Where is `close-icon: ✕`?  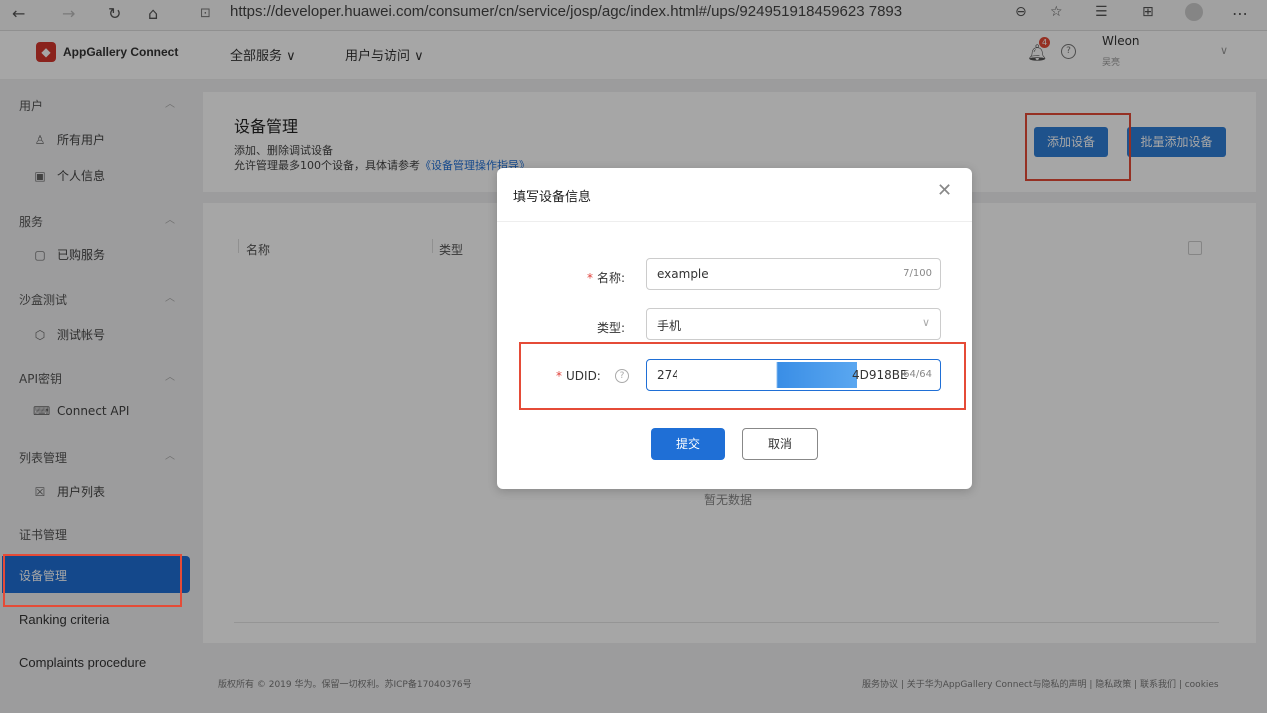 close-icon: ✕ is located at coordinates (944, 190).